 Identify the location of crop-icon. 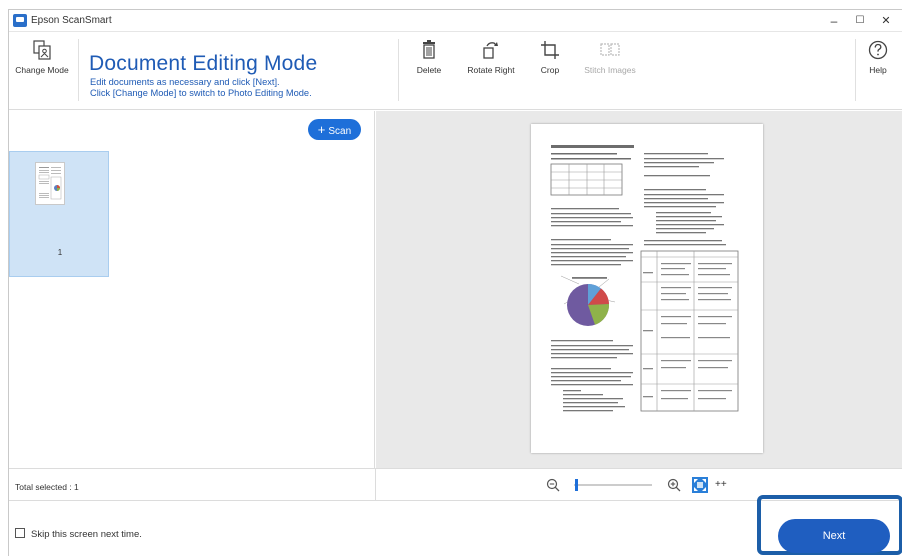
(550, 50).